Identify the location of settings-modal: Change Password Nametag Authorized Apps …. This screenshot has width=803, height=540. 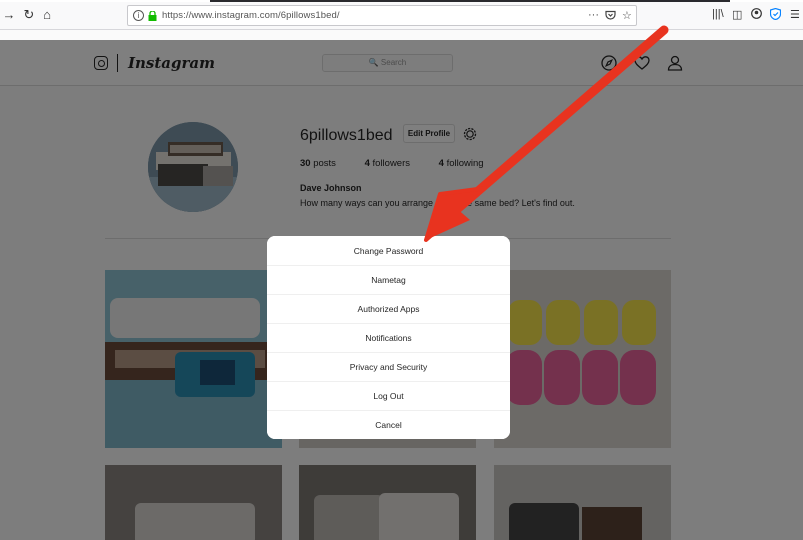
(388, 337).